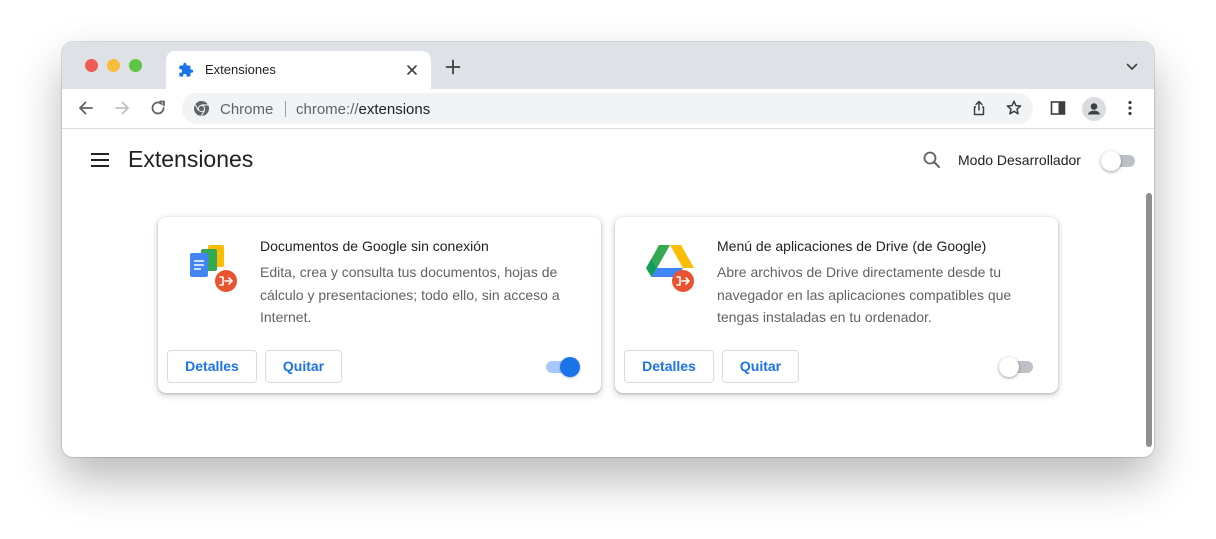  What do you see at coordinates (86, 108) in the screenshot?
I see `back-arrow-icon` at bounding box center [86, 108].